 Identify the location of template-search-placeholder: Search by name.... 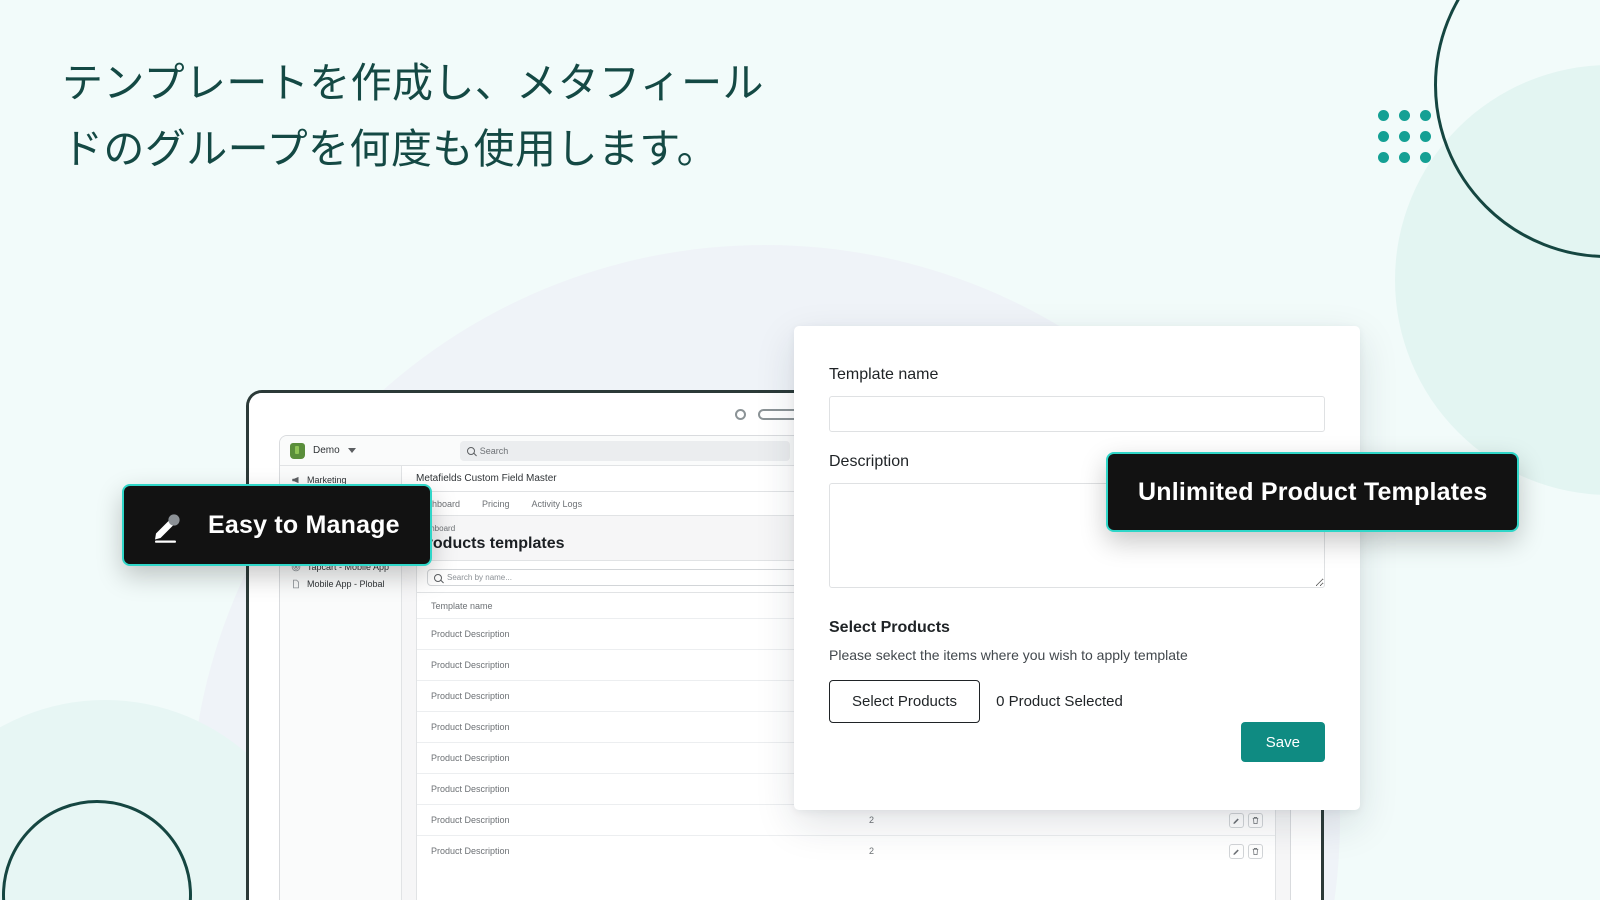
(479, 577).